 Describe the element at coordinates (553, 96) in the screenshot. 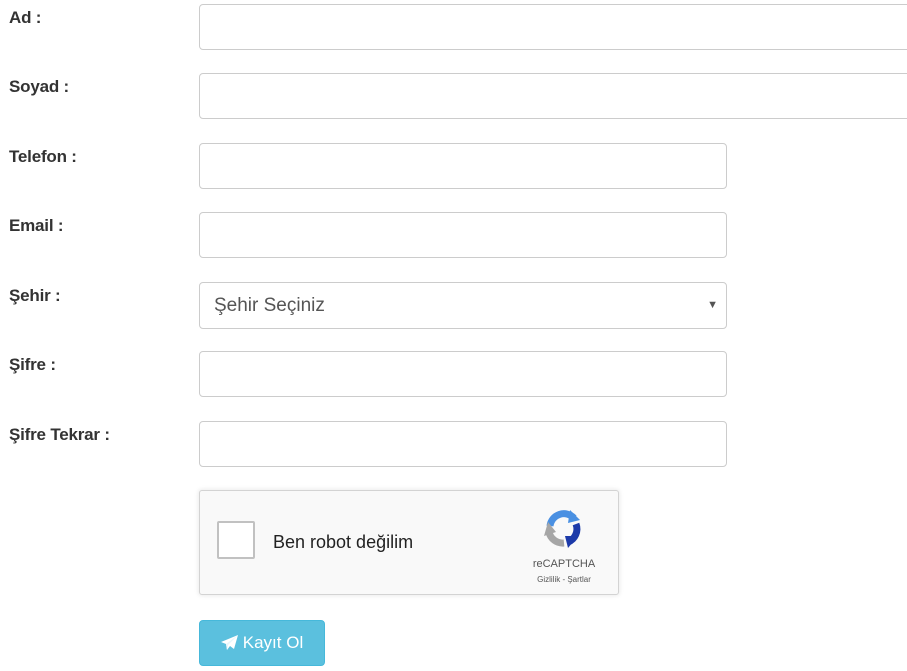

I see `last-name-input` at that location.